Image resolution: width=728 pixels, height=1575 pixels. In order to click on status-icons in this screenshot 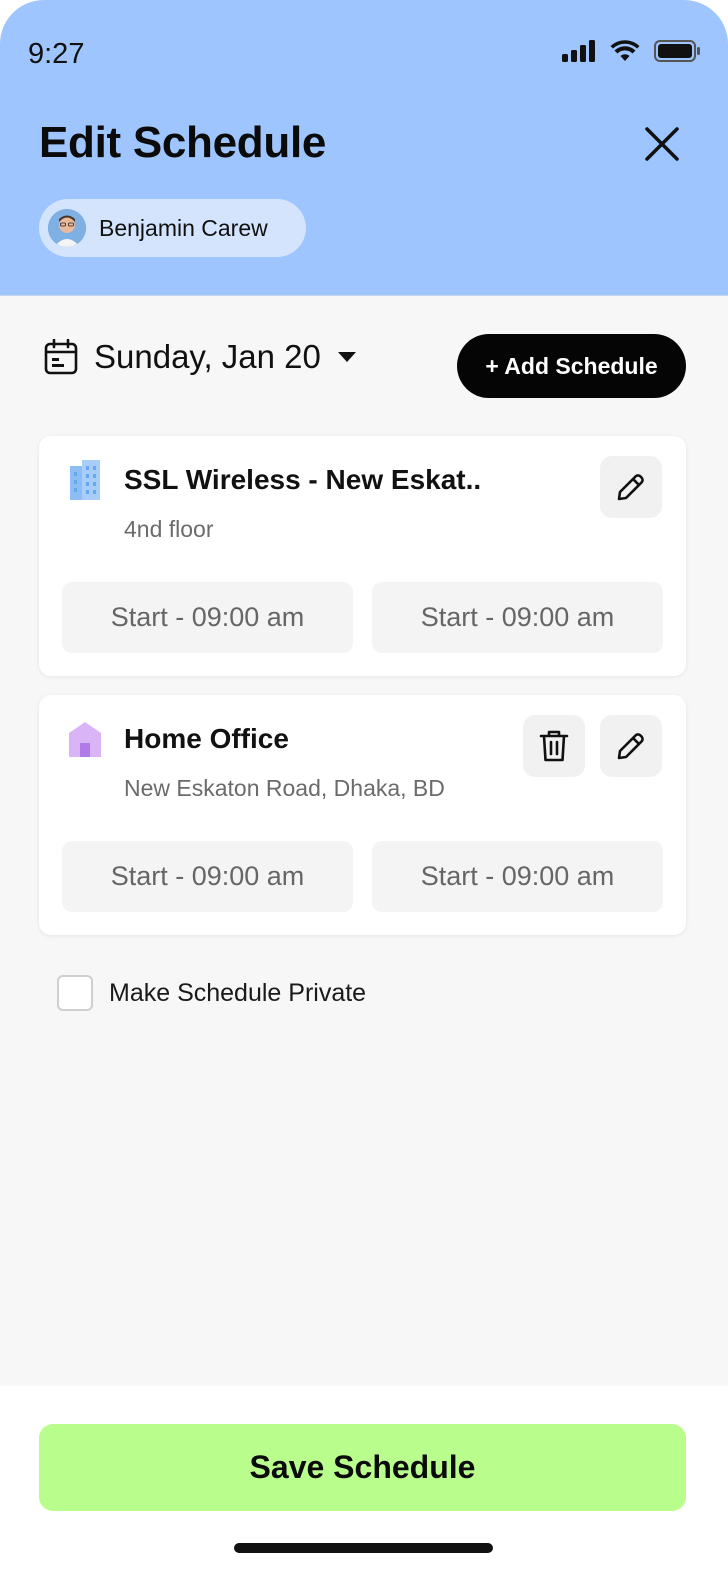, I will do `click(631, 51)`.